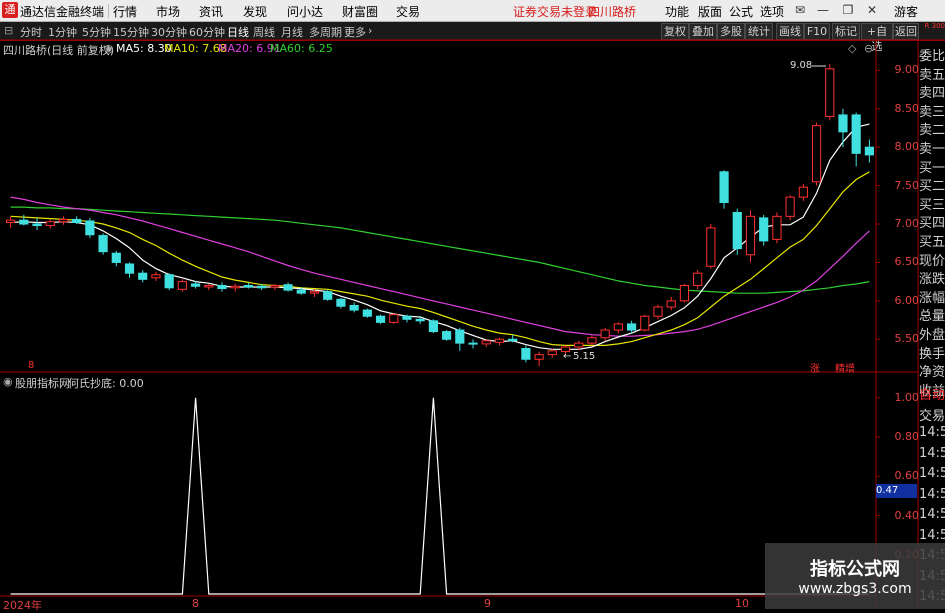 Image resolution: width=945 pixels, height=613 pixels. Describe the element at coordinates (932, 242) in the screenshot. I see `quote-field-label: 买五` at that location.